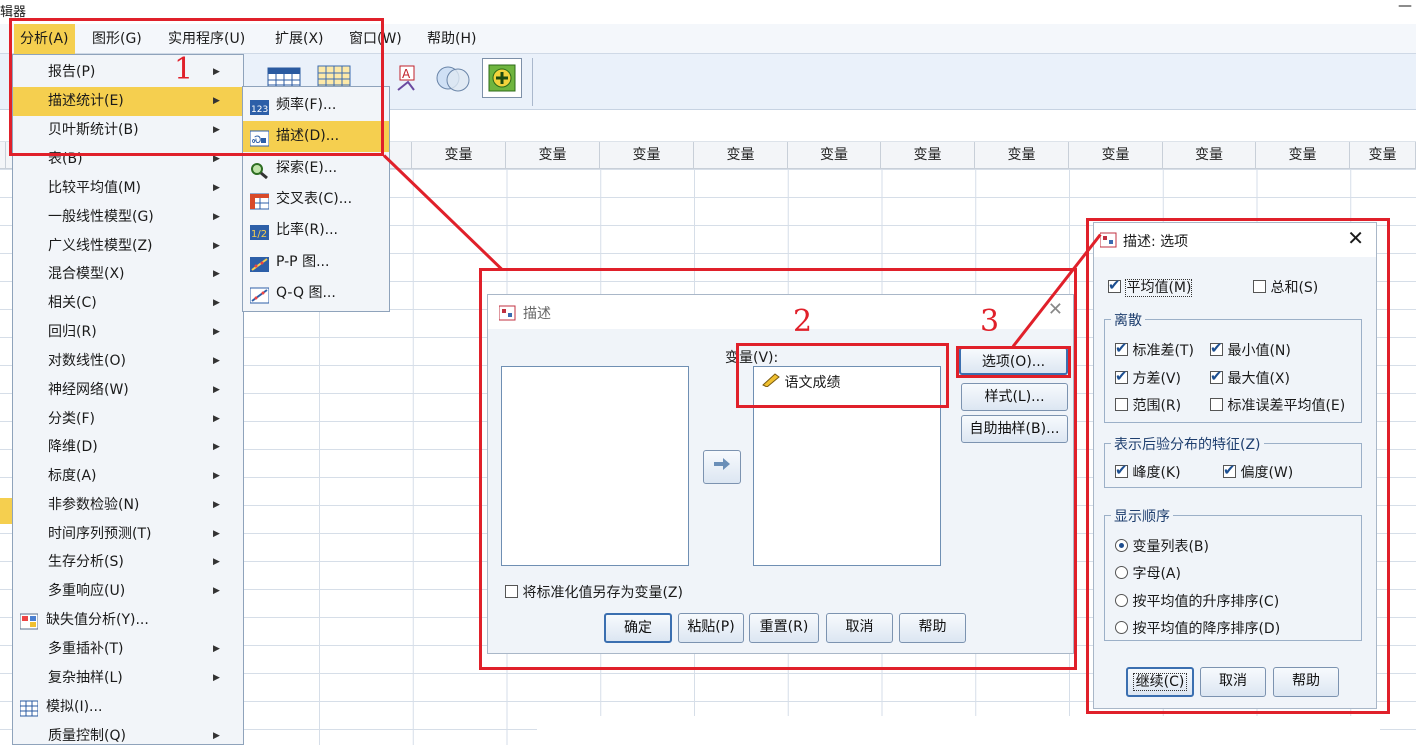 The image size is (1416, 751). Describe the element at coordinates (128, 476) in the screenshot. I see `menu-item-scale: 标度(A) ▶` at that location.